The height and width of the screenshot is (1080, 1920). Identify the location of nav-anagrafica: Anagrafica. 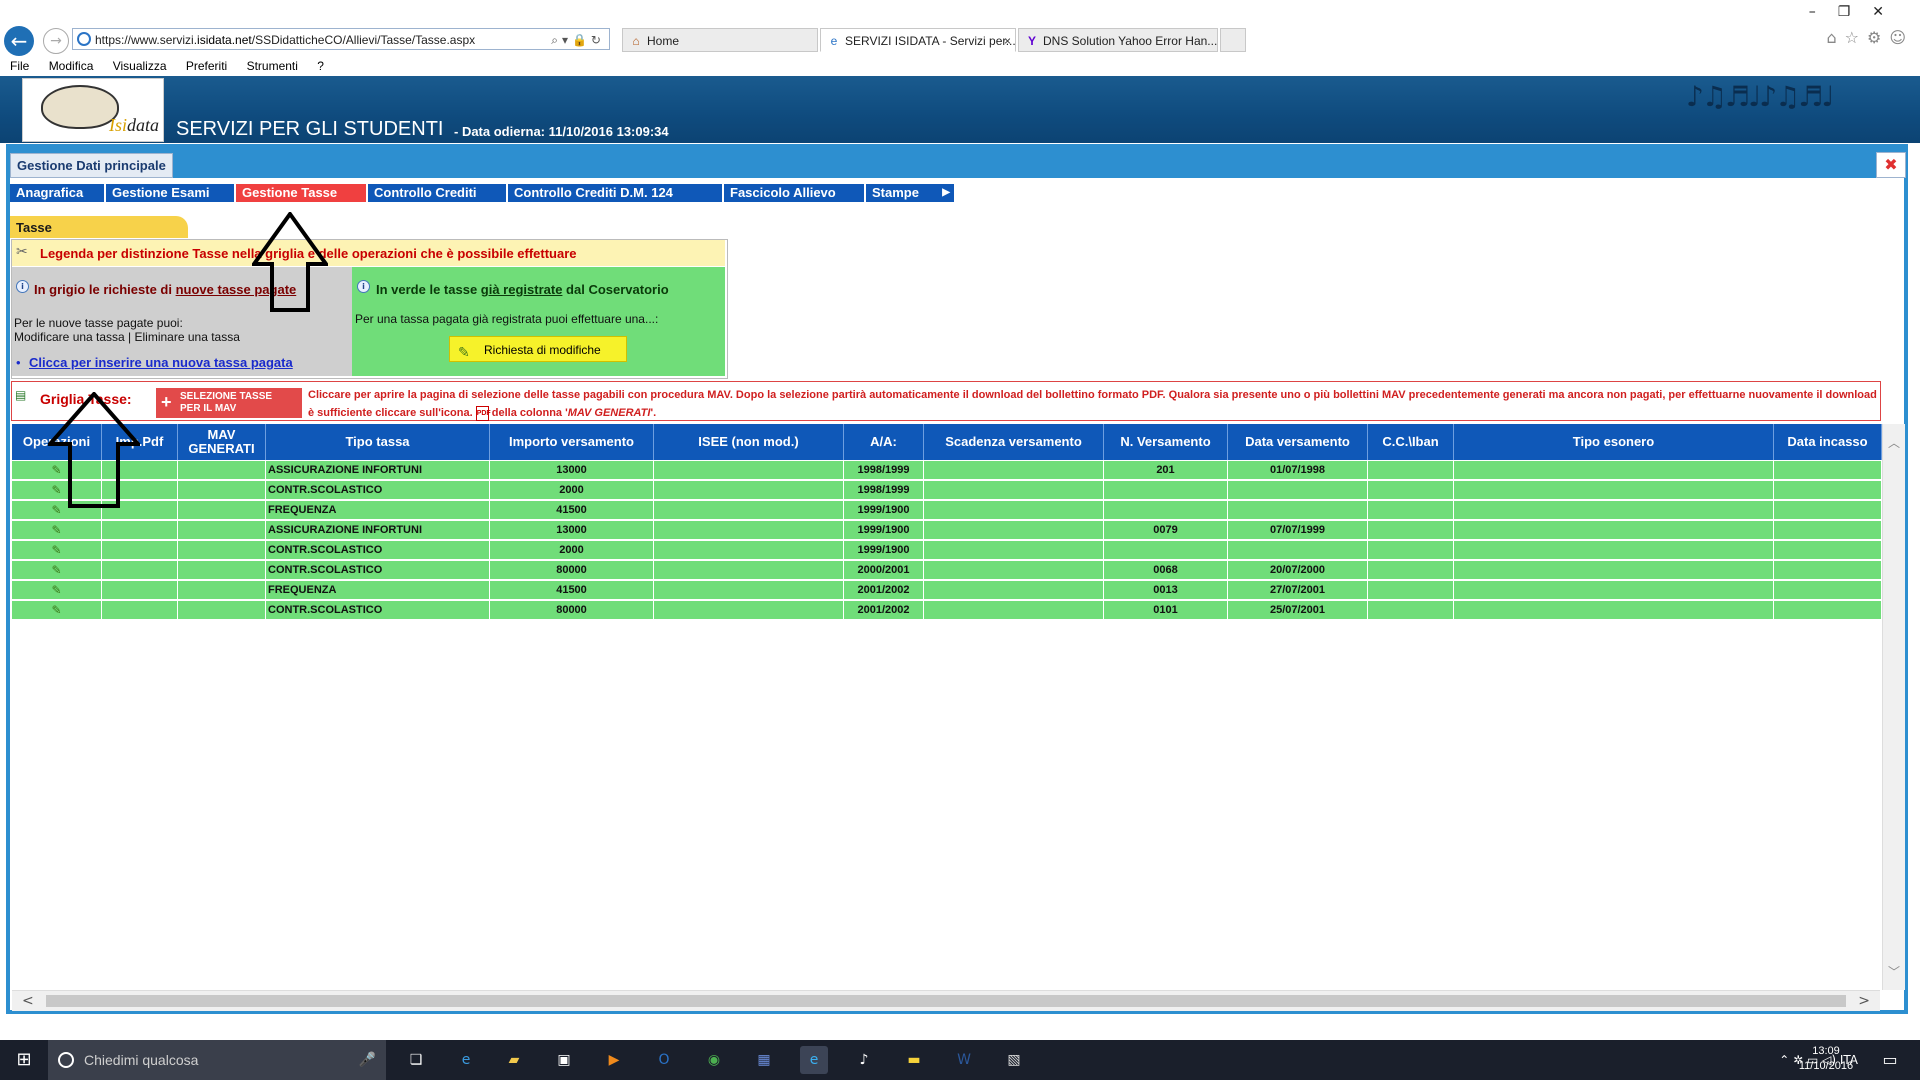
(57, 193).